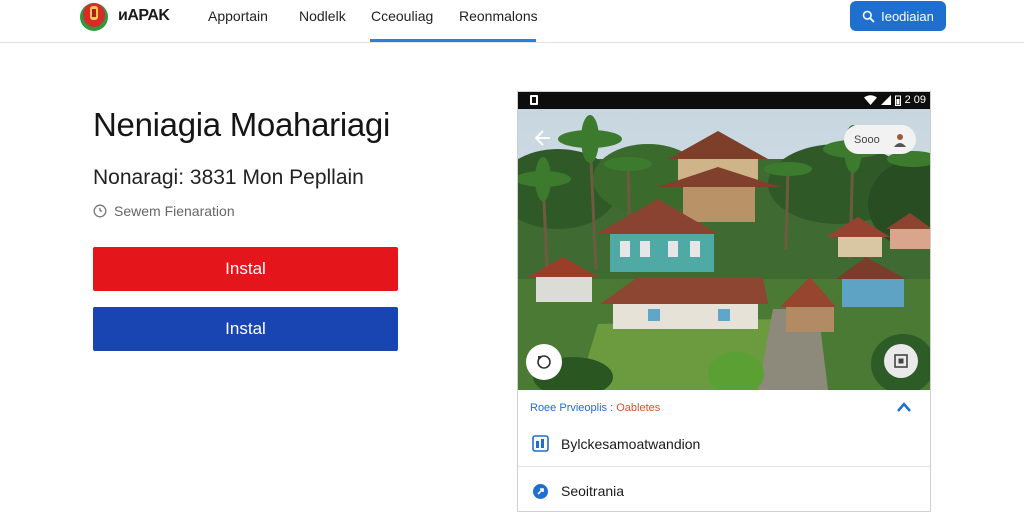 The height and width of the screenshot is (512, 1024). I want to click on nav-item-reonmalons: Reonmalons, so click(498, 16).